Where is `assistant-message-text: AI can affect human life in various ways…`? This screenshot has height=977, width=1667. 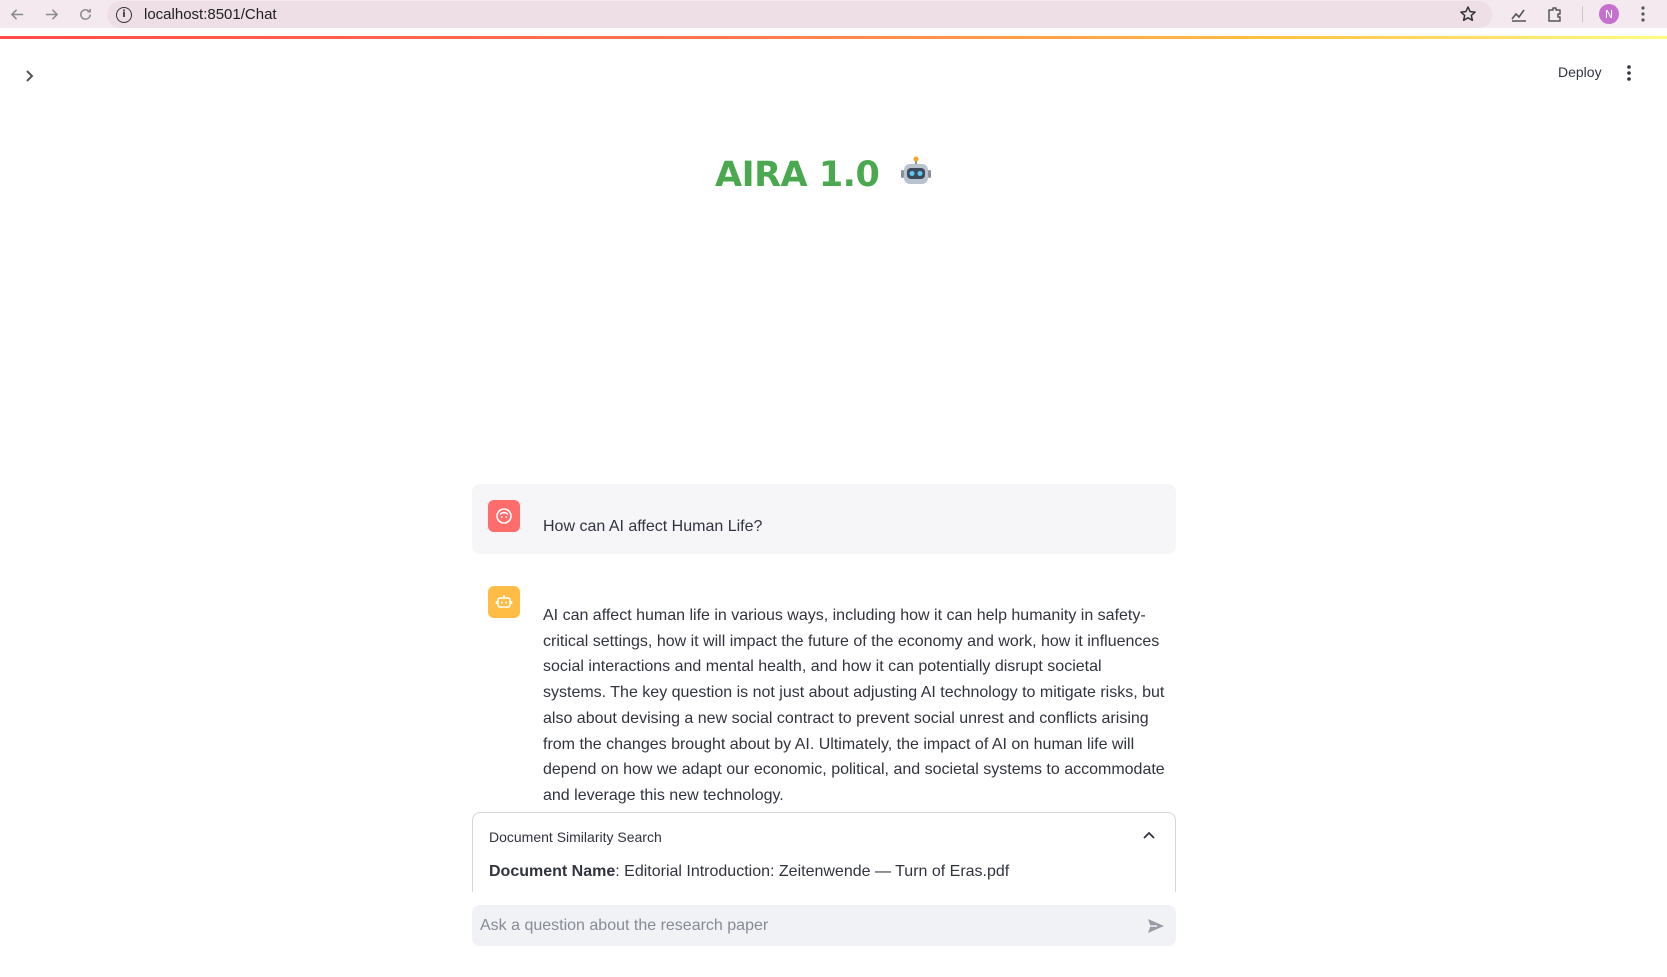
assistant-message-text: AI can affect human life in various ways… is located at coordinates (854, 705).